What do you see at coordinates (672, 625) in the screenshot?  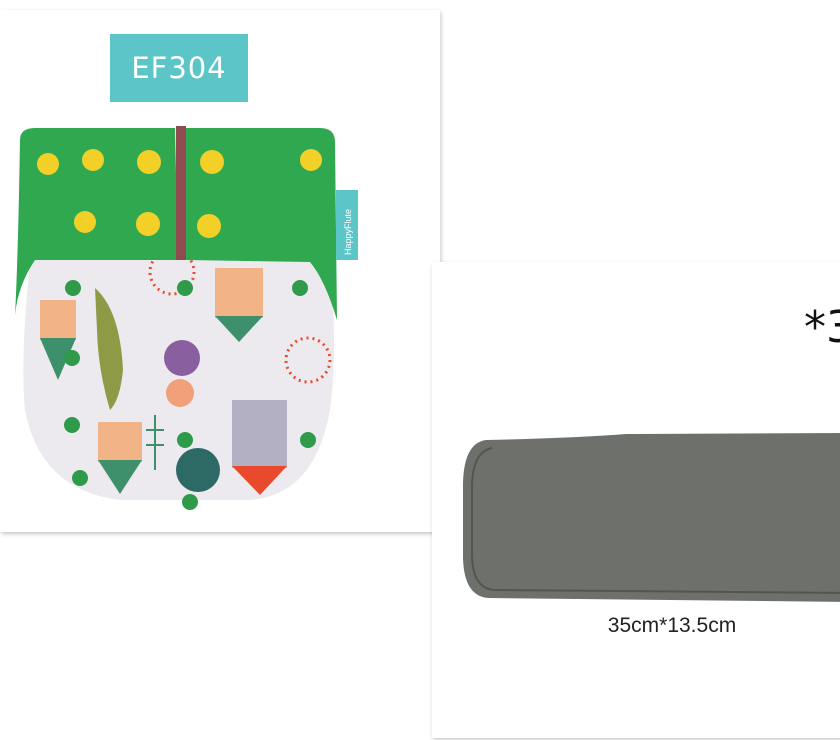 I see `insert-dimensions: 35cm*13.5cm` at bounding box center [672, 625].